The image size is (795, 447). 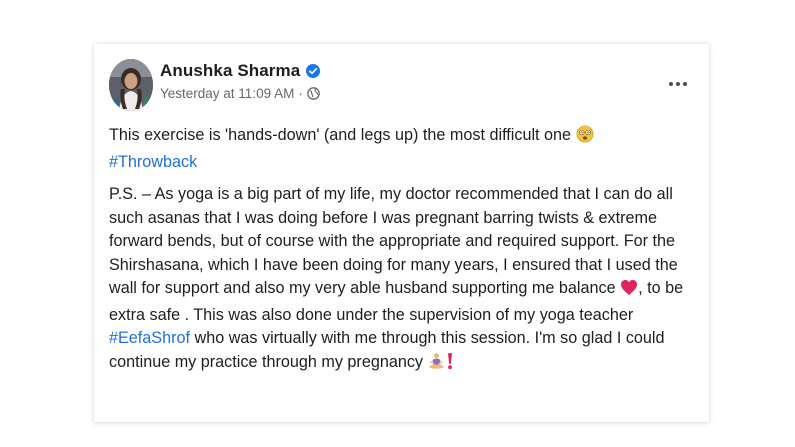 I want to click on red-exclamation-emoji-icon, so click(x=450, y=365).